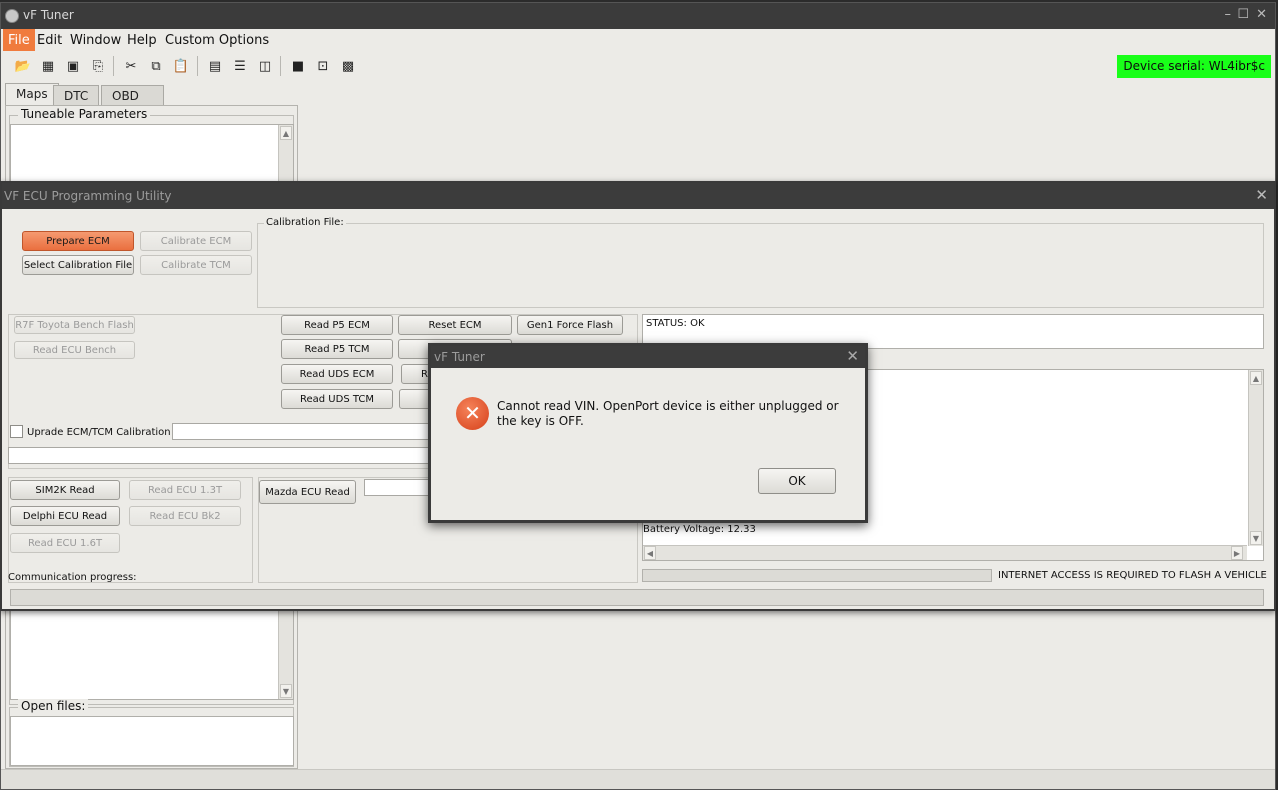 This screenshot has width=1278, height=790. Describe the element at coordinates (638, 779) in the screenshot. I see `main-status-bar` at that location.